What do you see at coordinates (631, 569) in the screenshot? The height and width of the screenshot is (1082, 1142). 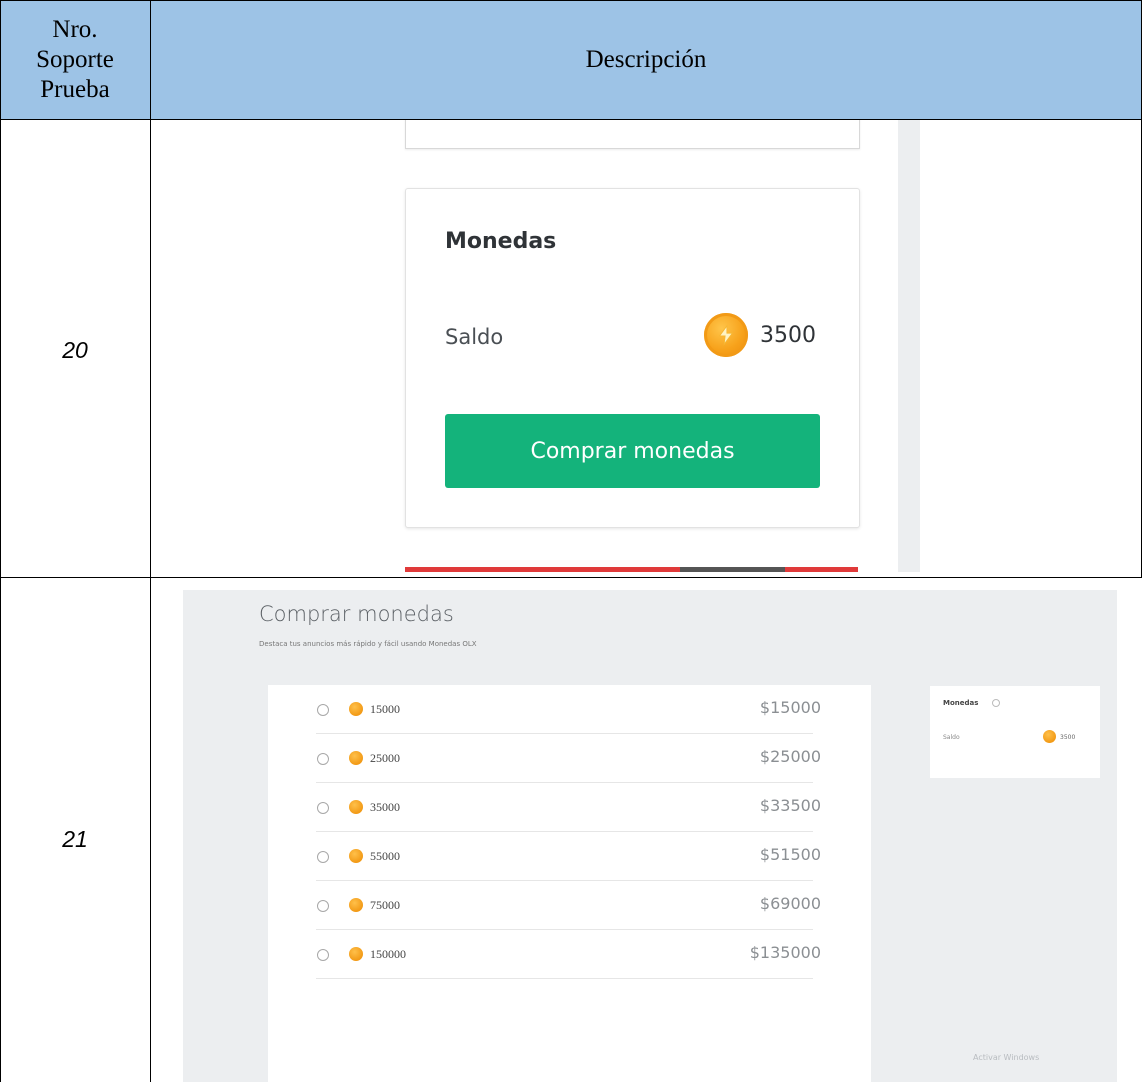 I see `next-section-bar` at bounding box center [631, 569].